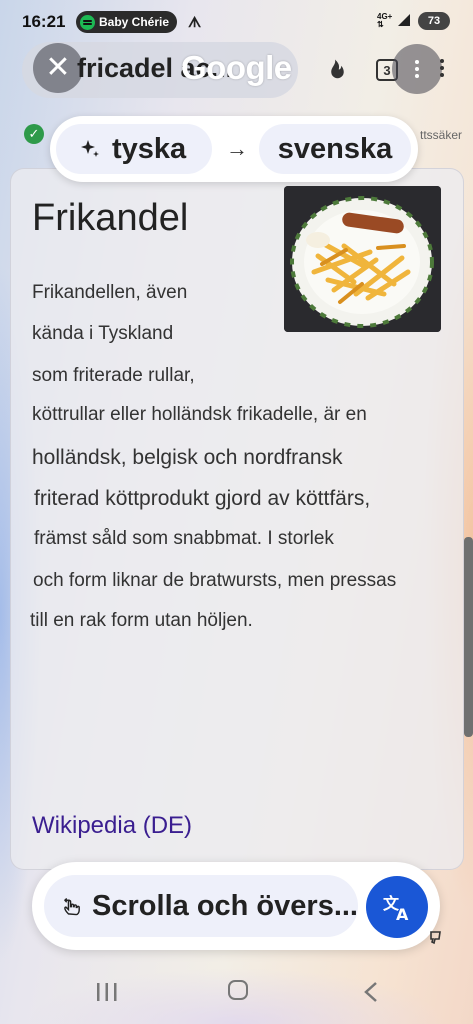 This screenshot has height=1024, width=473. What do you see at coordinates (87, 22) in the screenshot?
I see `spotify-icon` at bounding box center [87, 22].